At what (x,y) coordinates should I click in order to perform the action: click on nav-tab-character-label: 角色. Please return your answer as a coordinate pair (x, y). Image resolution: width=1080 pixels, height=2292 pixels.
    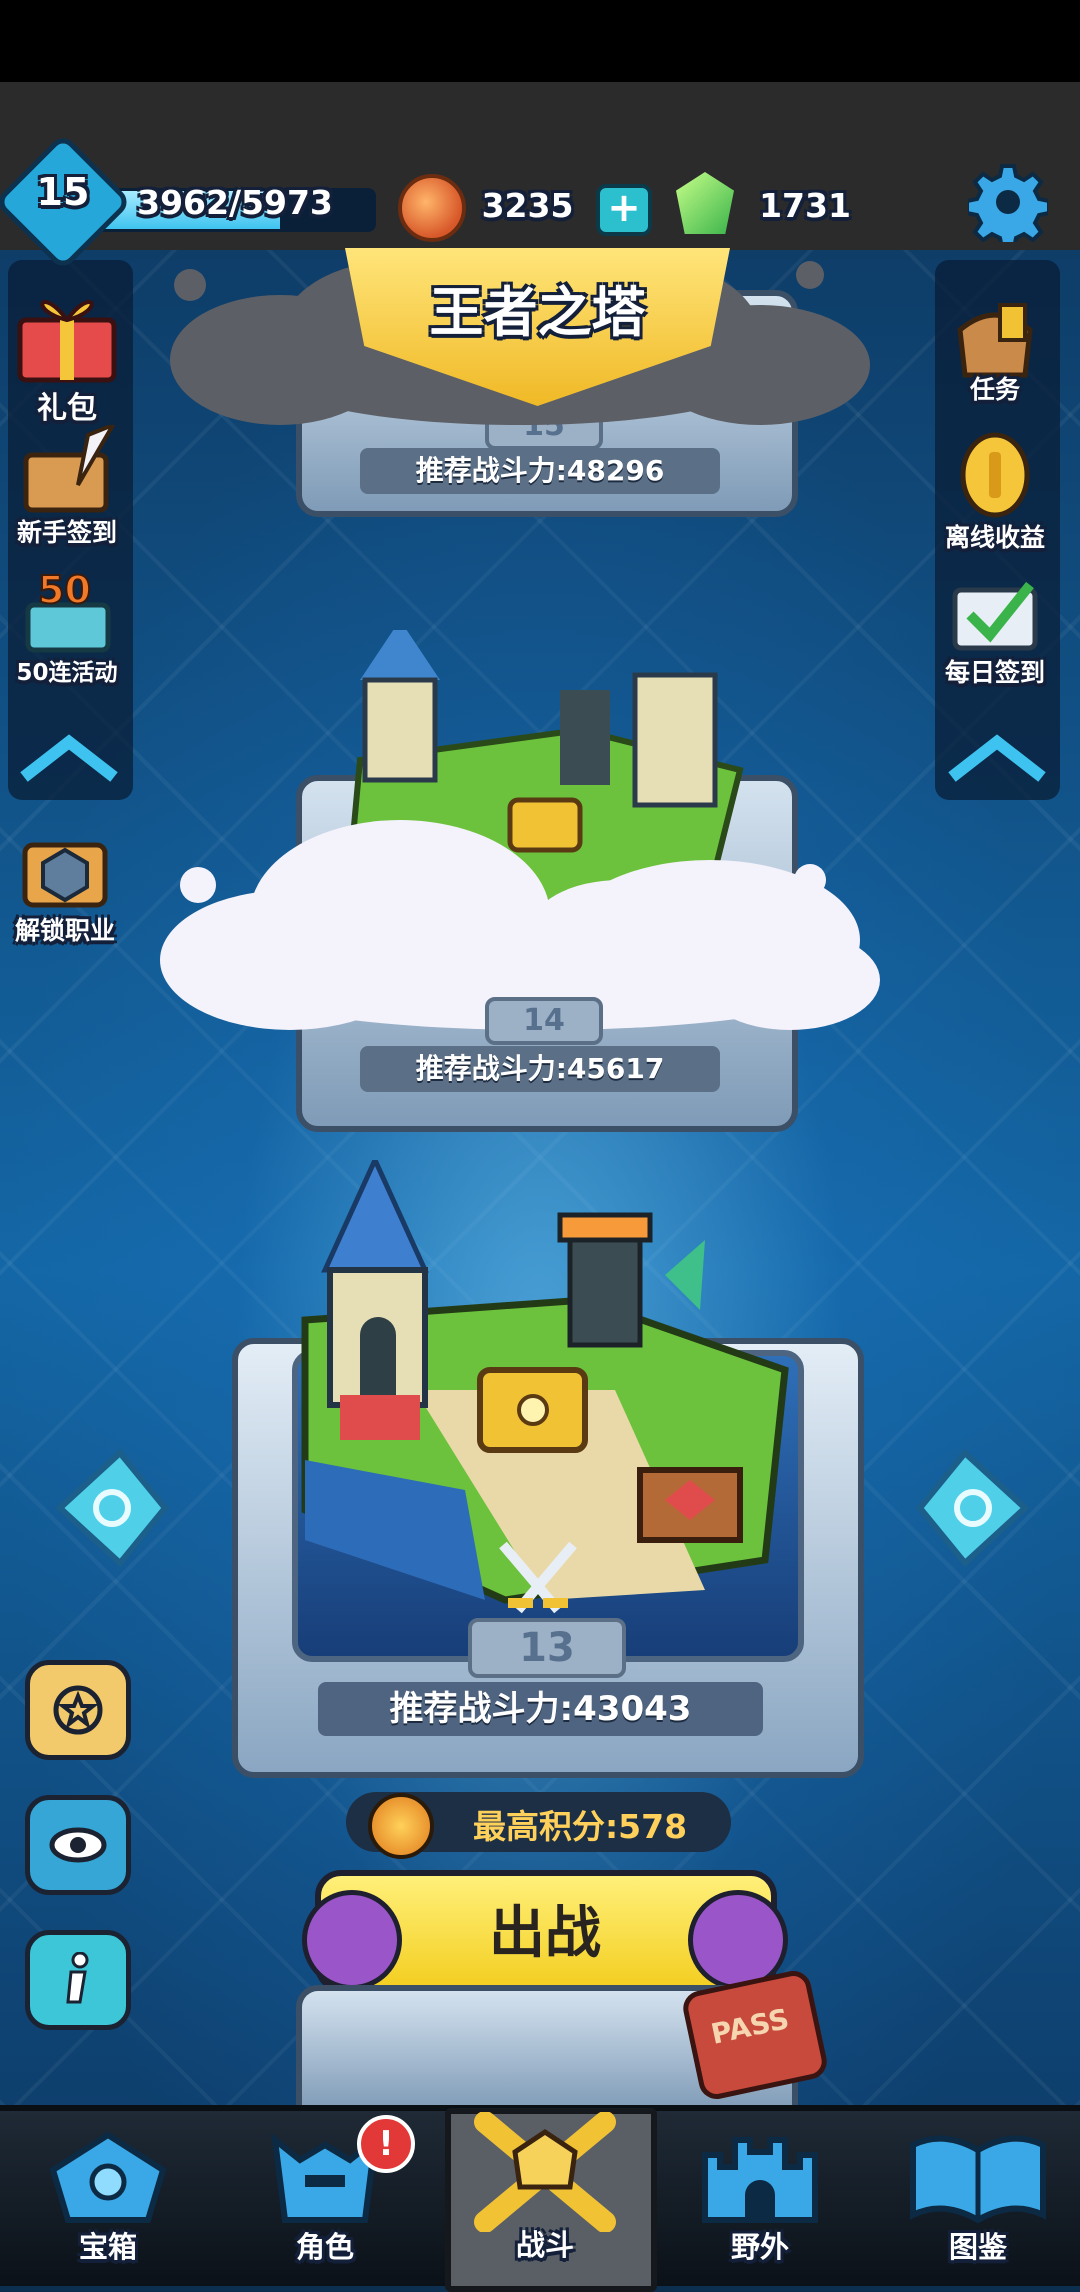
    Looking at the image, I should click on (324, 2247).